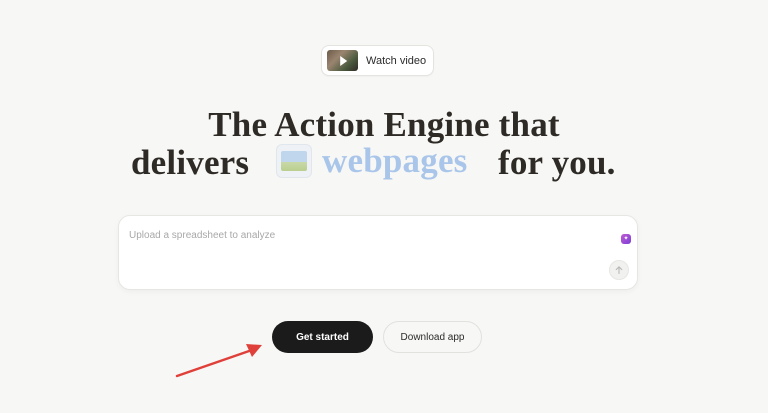 The width and height of the screenshot is (768, 413). I want to click on send-button, so click(619, 270).